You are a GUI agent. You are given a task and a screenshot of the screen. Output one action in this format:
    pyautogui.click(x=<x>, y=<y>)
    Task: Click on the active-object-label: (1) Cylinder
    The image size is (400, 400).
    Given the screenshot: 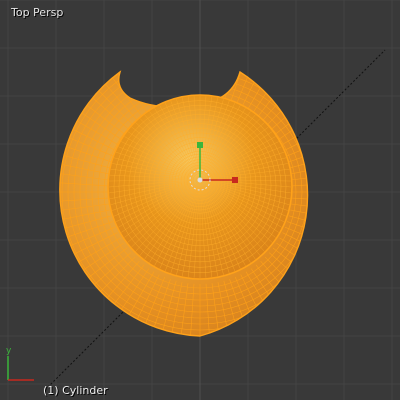 What is the action you would take?
    pyautogui.click(x=75, y=390)
    